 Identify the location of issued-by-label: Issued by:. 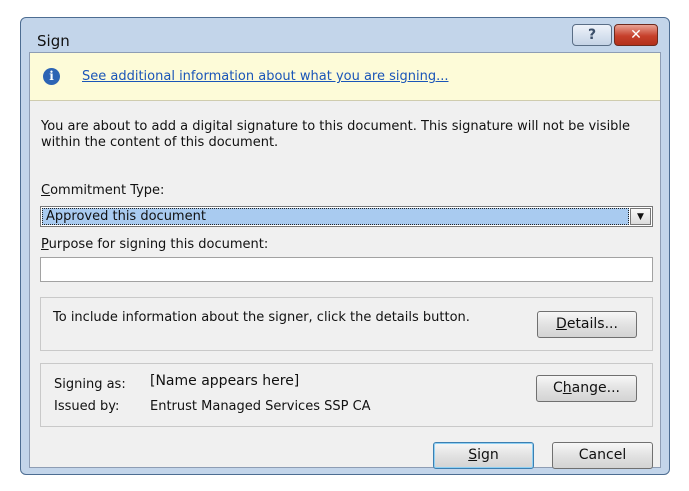
(87, 406).